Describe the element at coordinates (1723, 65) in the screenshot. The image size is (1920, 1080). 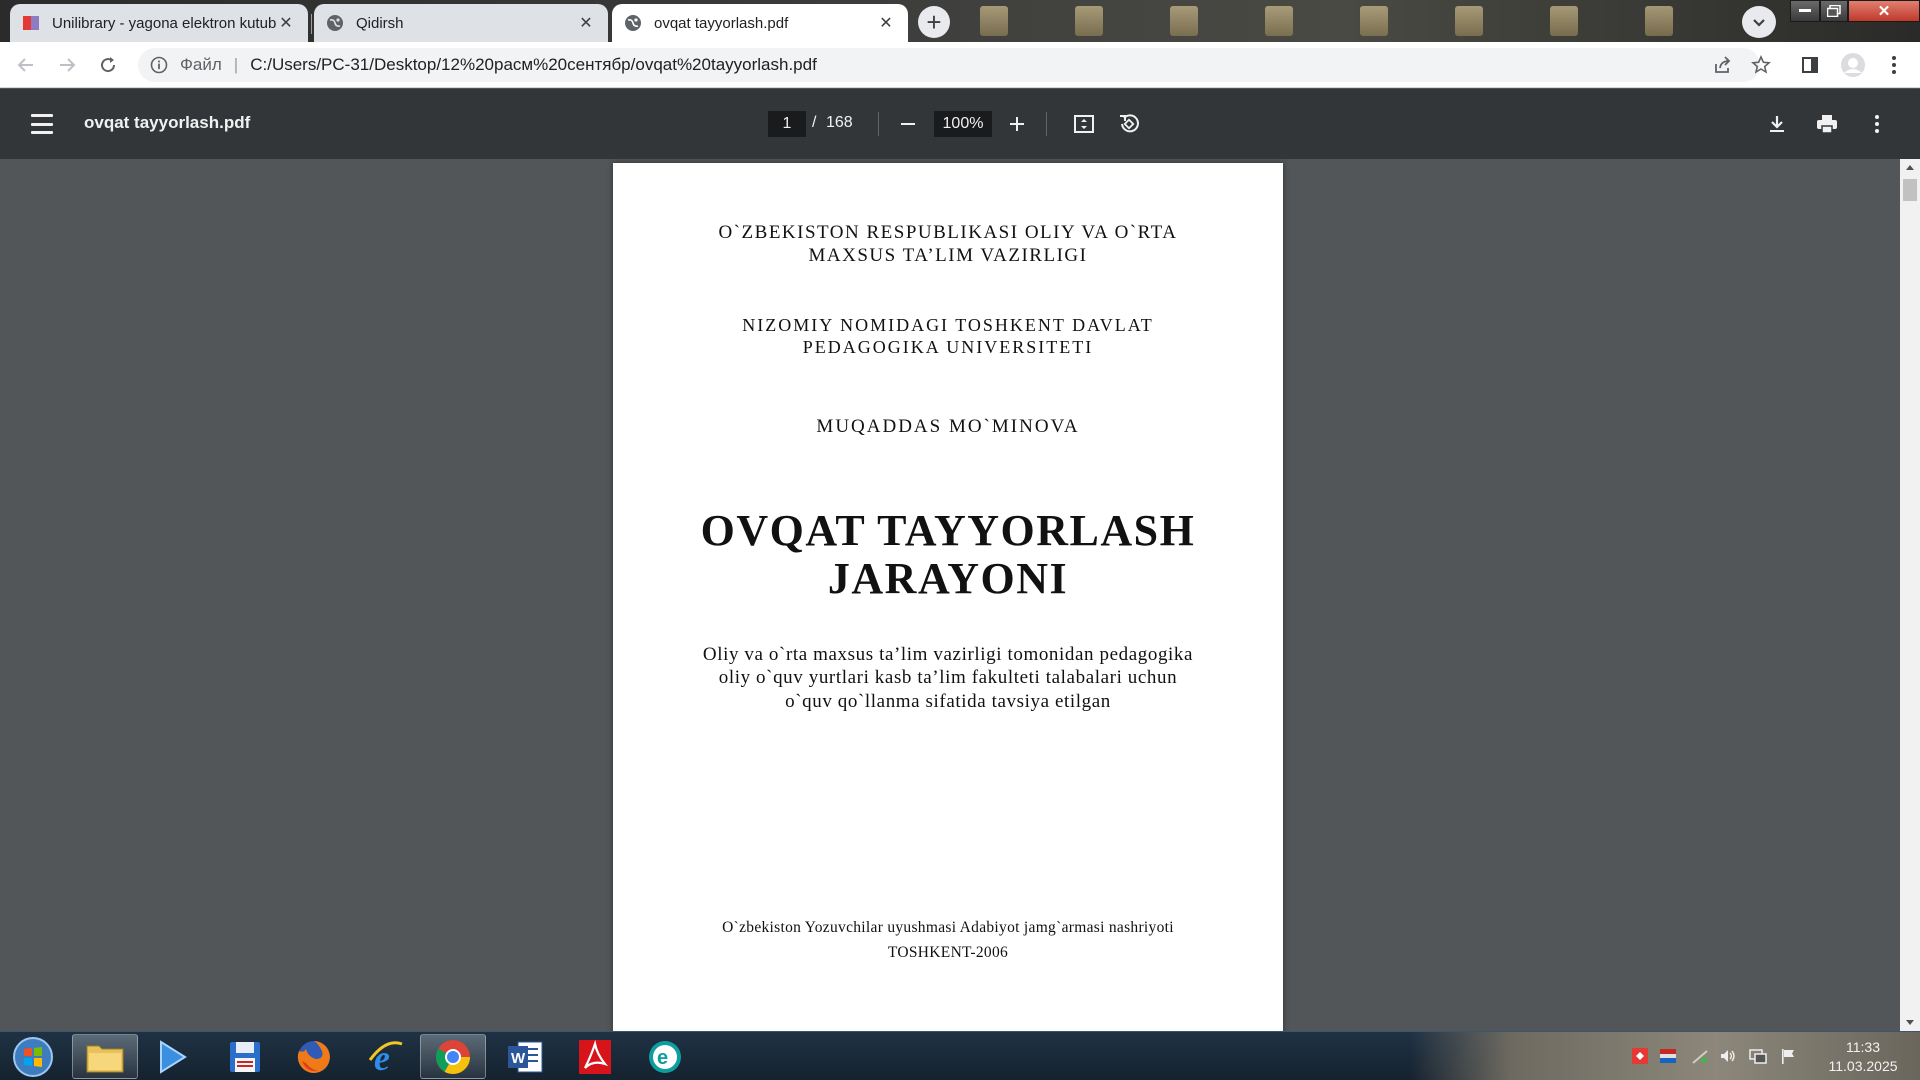
I see `share-button` at that location.